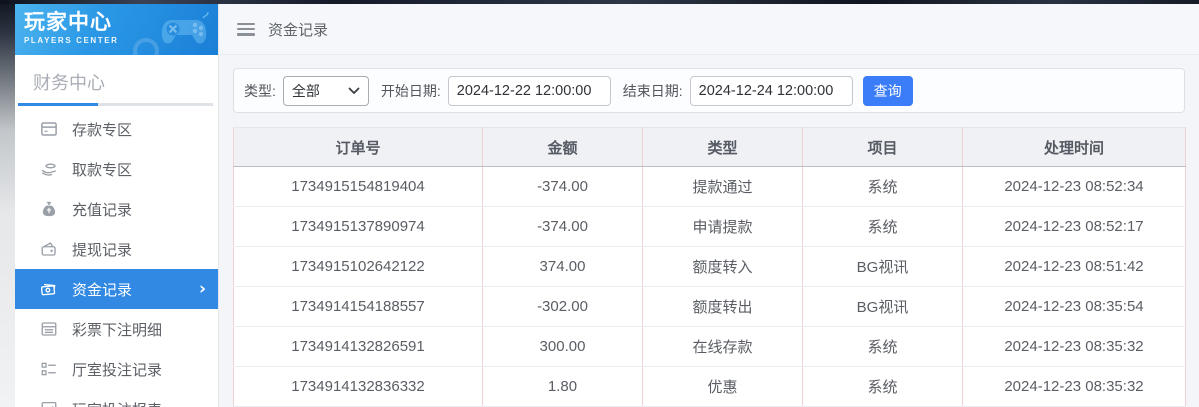 The image size is (1199, 407). Describe the element at coordinates (49, 369) in the screenshot. I see `hall-bet-record-icon` at that location.